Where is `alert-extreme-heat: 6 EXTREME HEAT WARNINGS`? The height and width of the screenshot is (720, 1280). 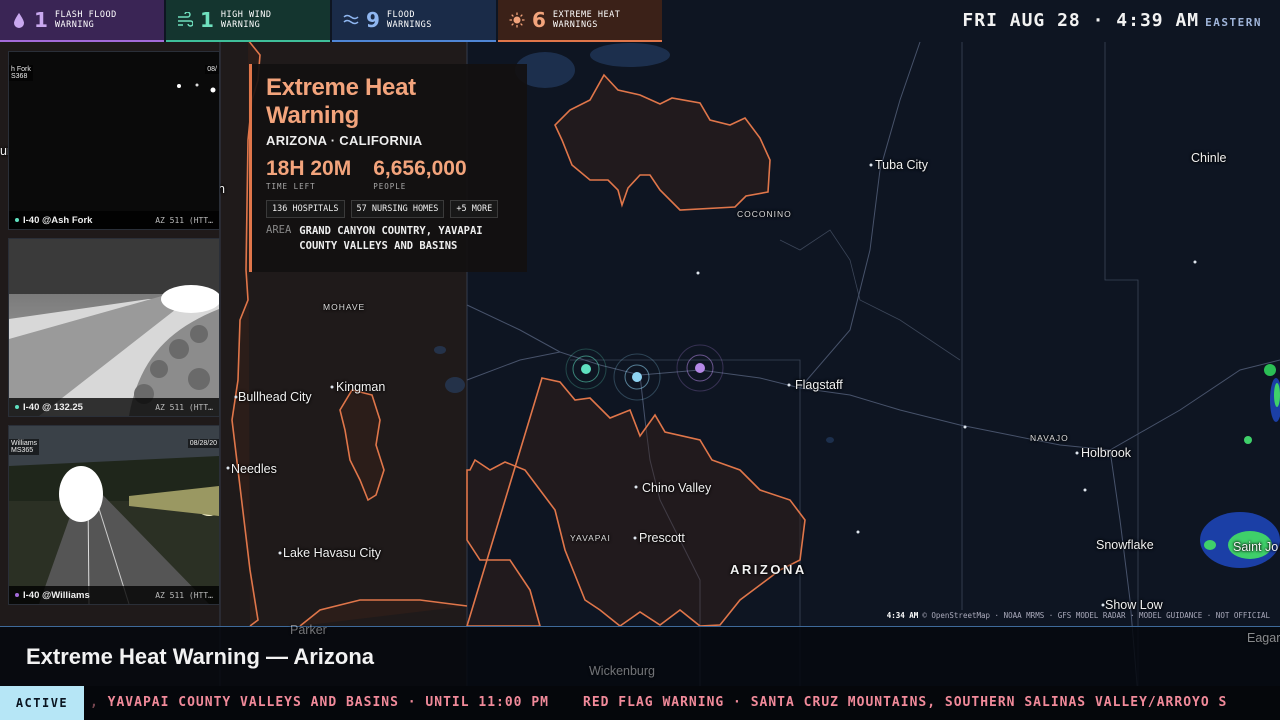 alert-extreme-heat: 6 EXTREME HEAT WARNINGS is located at coordinates (580, 21).